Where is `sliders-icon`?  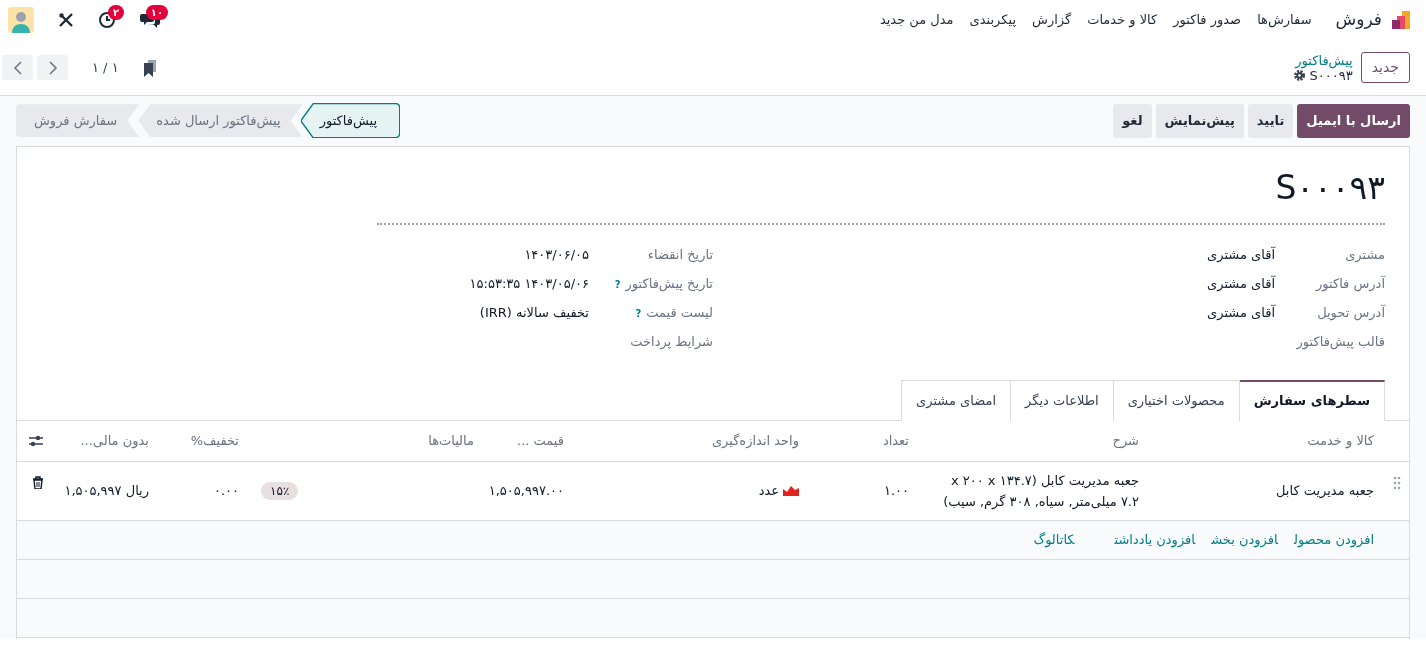
sliders-icon is located at coordinates (36, 440).